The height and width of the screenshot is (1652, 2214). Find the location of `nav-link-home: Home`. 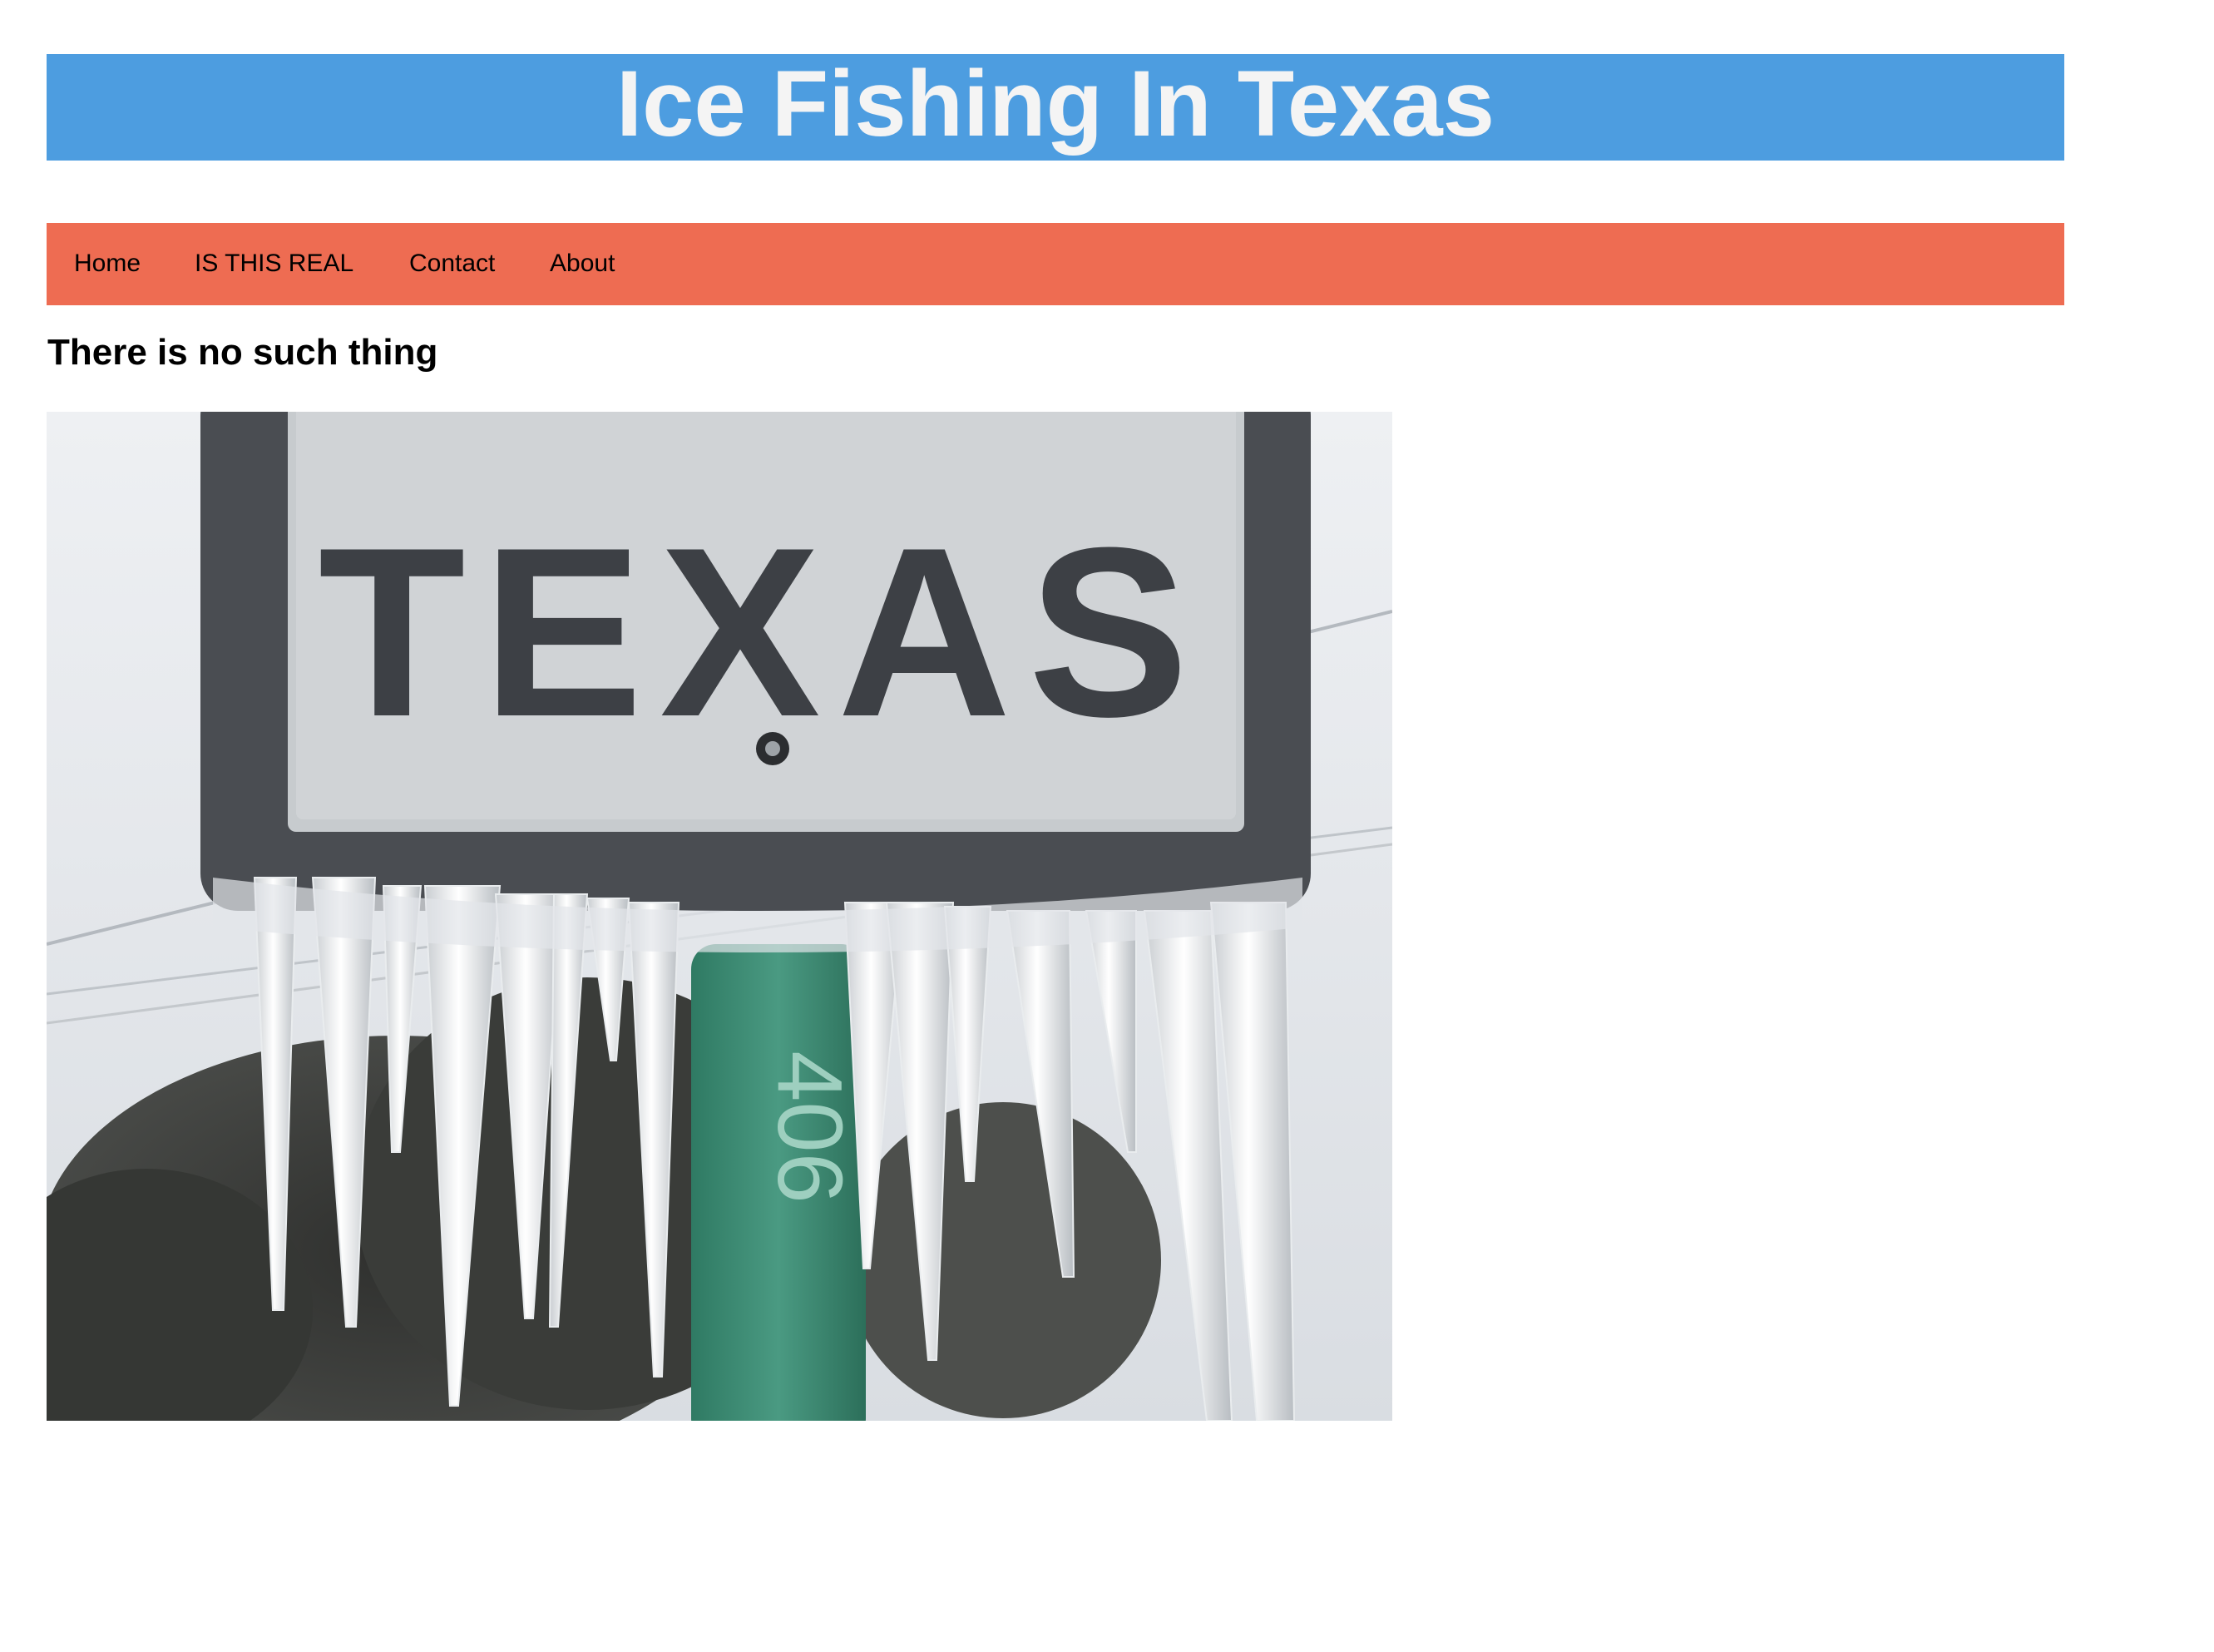

nav-link-home: Home is located at coordinates (107, 264).